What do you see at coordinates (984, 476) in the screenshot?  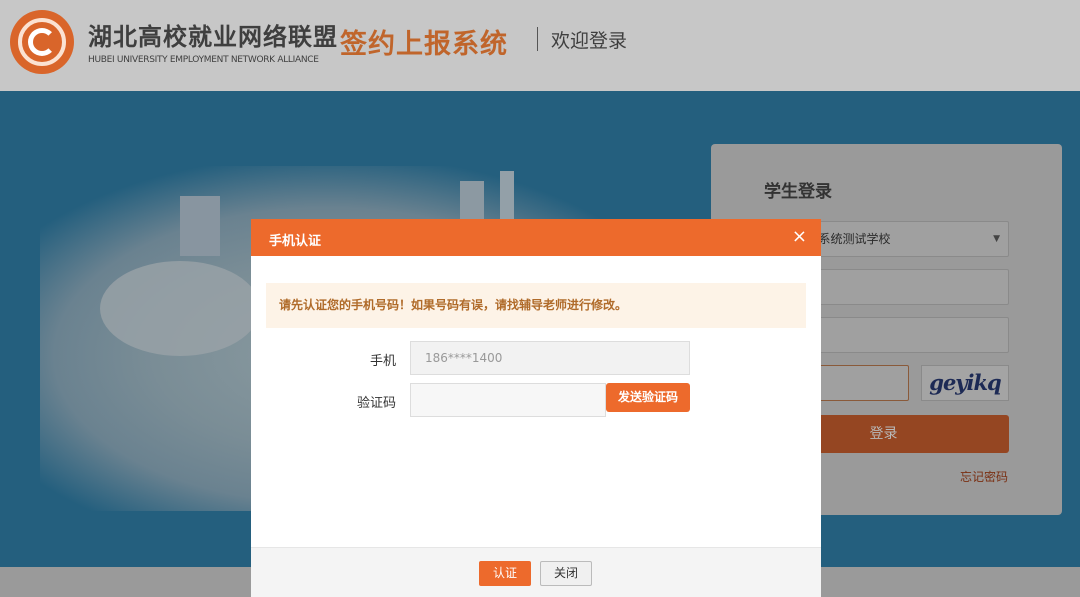 I see `forgot-password-link: 忘记密码` at bounding box center [984, 476].